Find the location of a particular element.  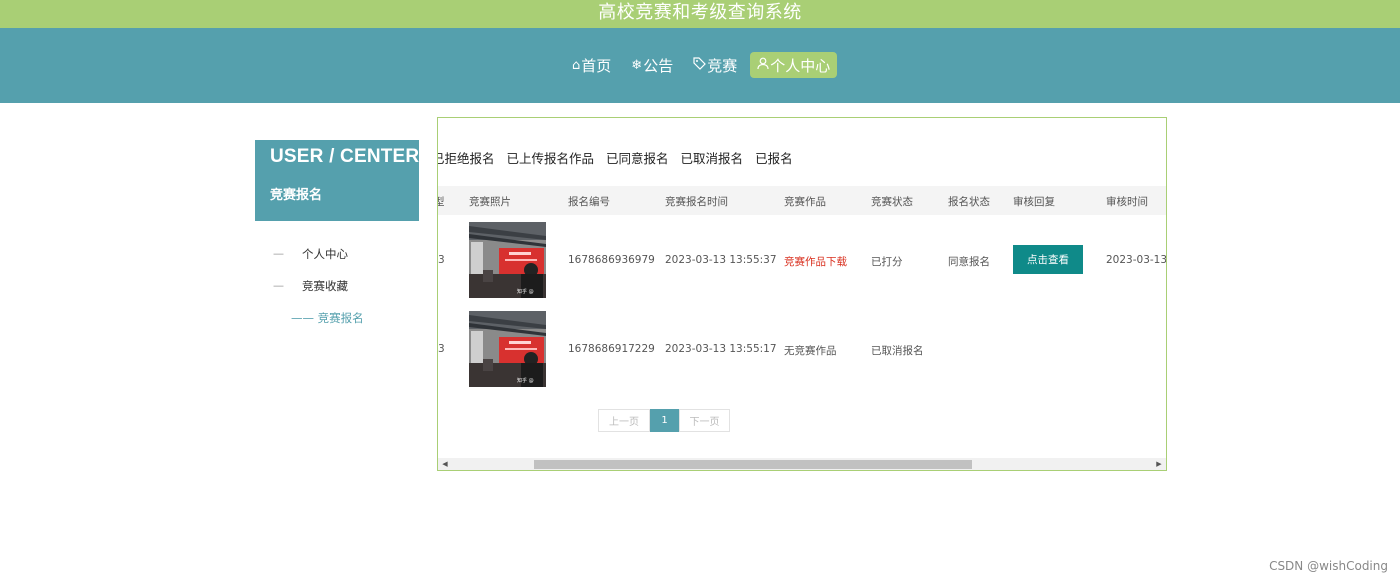

sidebar-item-label: 竞赛收藏 is located at coordinates (325, 286).